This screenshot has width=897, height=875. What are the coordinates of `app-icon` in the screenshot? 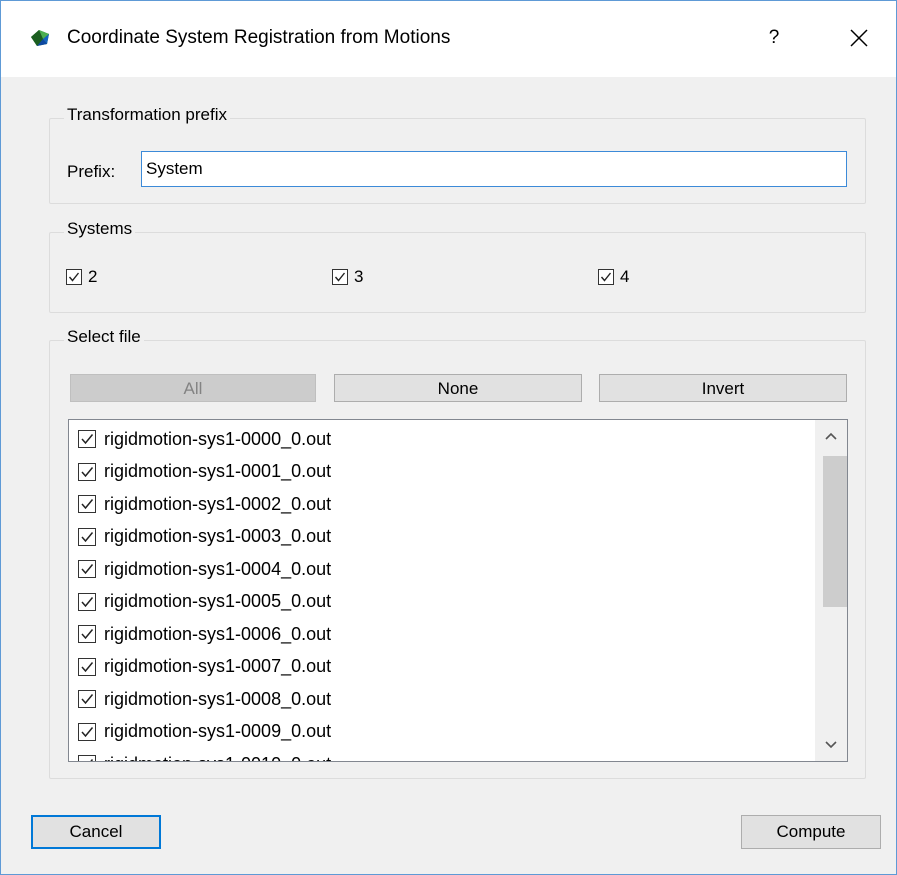 It's located at (40, 38).